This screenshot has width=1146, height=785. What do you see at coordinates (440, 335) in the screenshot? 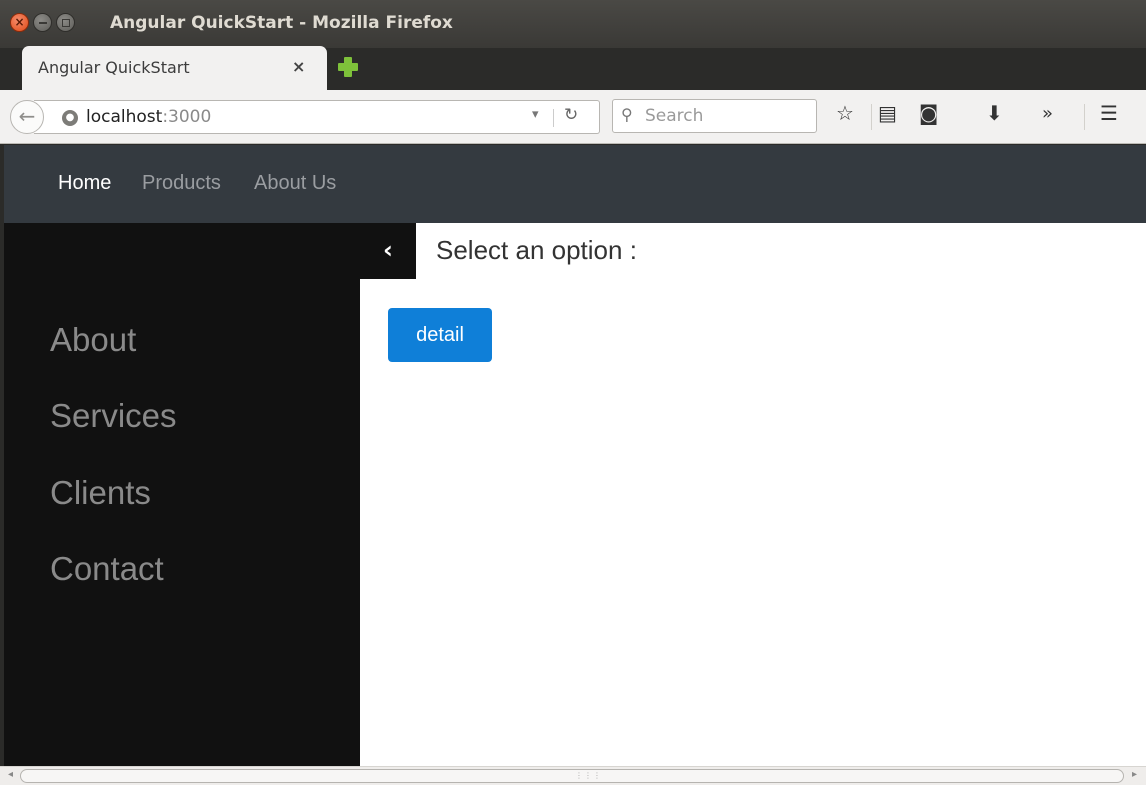
I see `detail-button: detail` at bounding box center [440, 335].